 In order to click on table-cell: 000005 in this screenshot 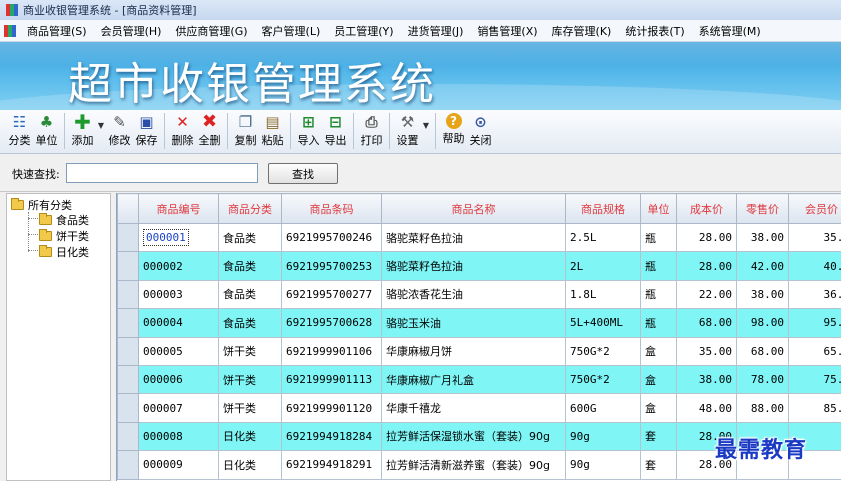, I will do `click(178, 351)`.